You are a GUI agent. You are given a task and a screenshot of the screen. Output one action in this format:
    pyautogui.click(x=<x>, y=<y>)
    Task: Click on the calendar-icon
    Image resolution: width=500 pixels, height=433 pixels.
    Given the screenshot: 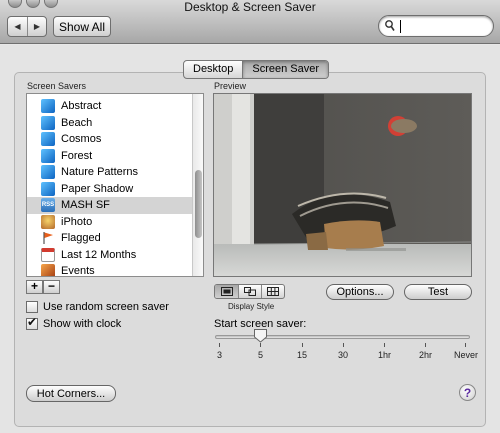 What is the action you would take?
    pyautogui.click(x=48, y=254)
    